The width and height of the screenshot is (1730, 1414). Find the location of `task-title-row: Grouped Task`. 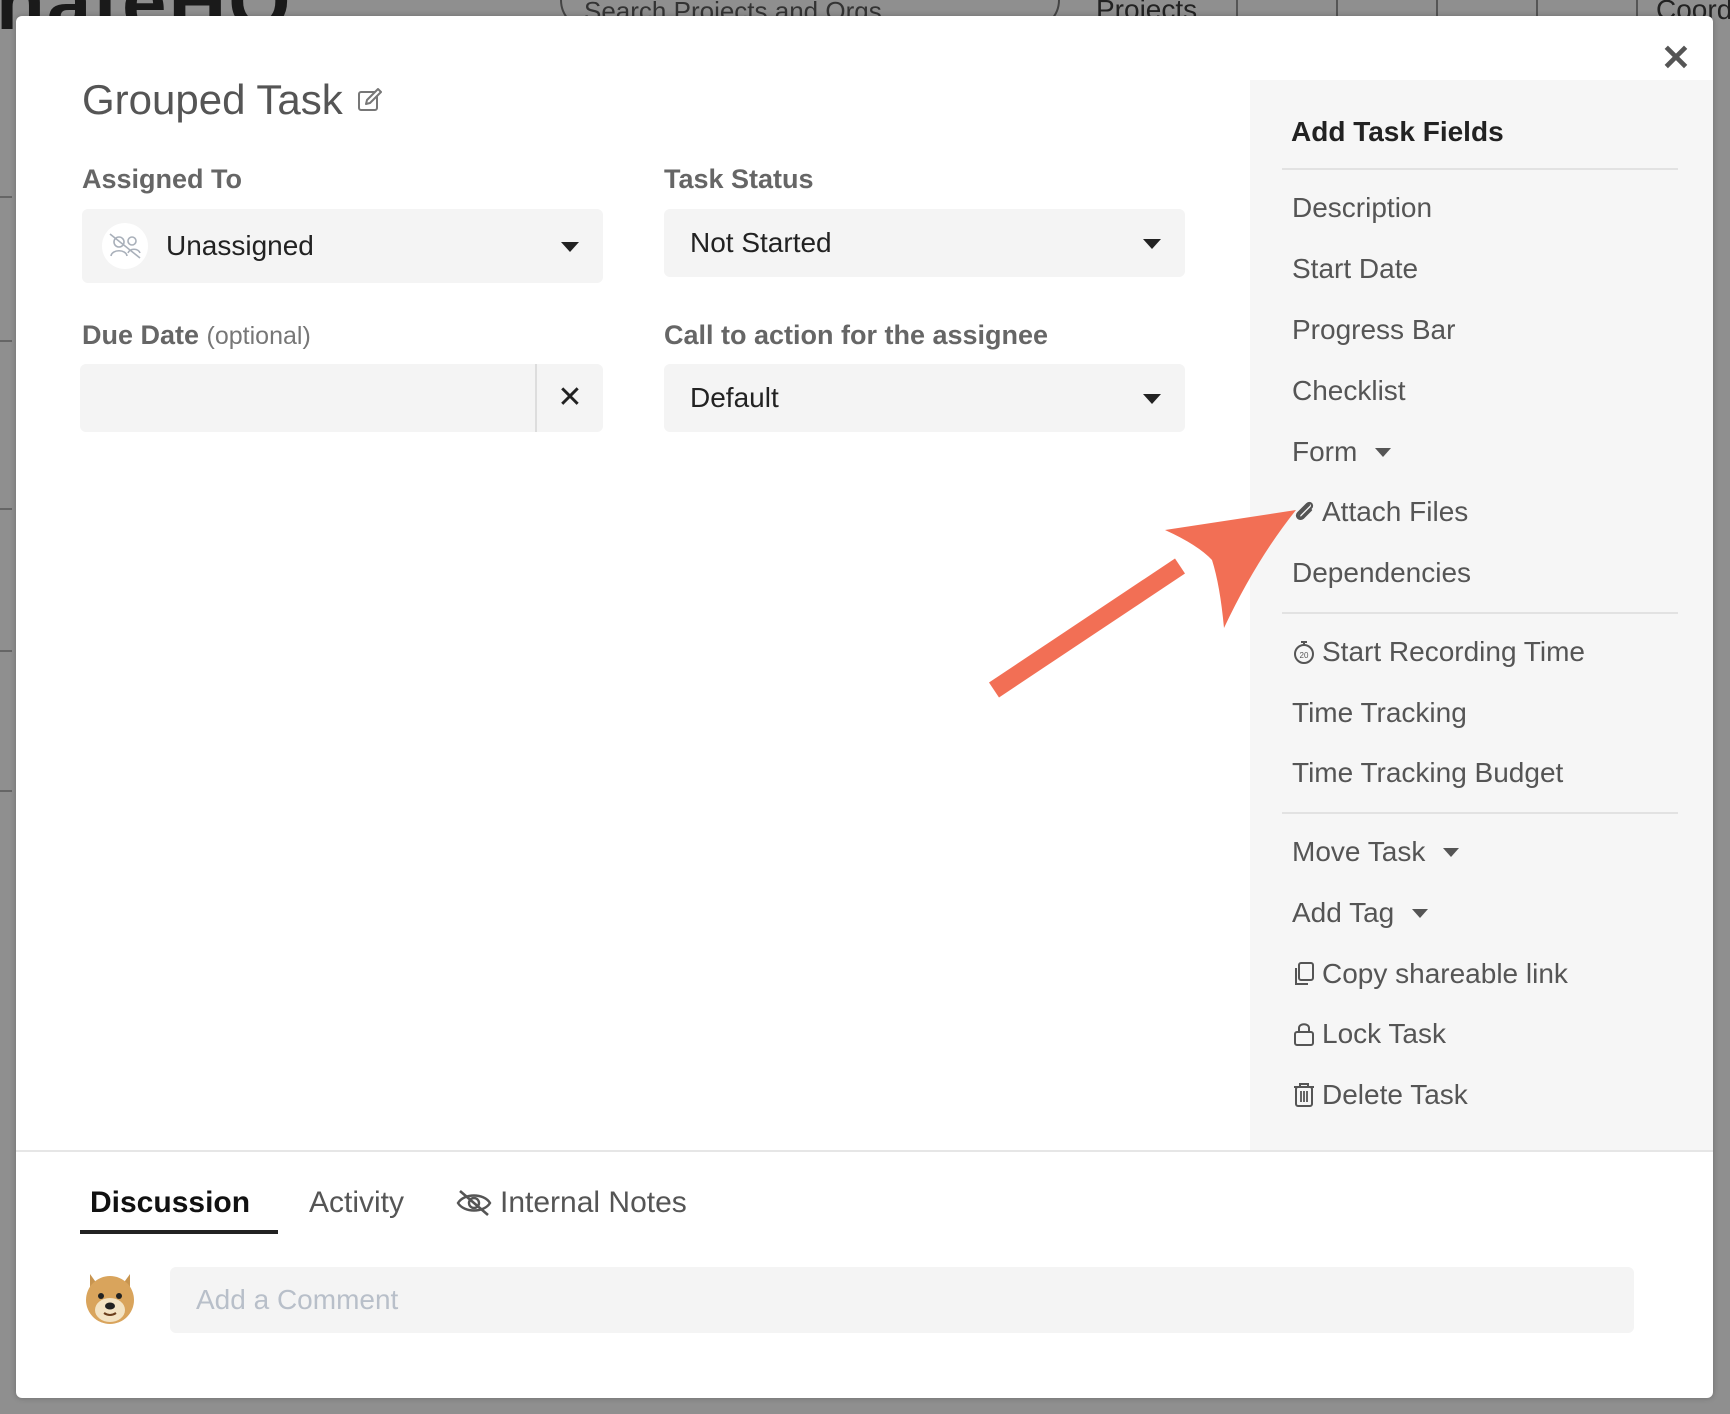

task-title-row: Grouped Task is located at coordinates (232, 100).